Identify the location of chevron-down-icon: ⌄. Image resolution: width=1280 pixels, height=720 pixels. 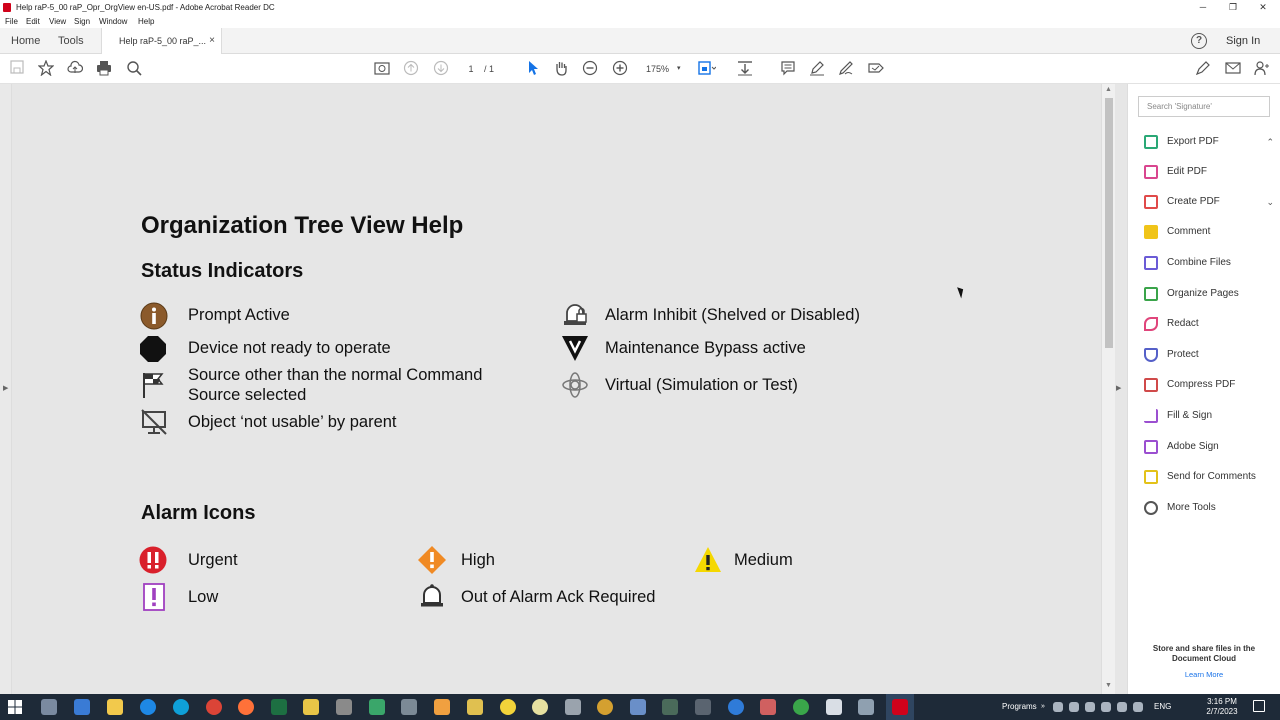
(1270, 202).